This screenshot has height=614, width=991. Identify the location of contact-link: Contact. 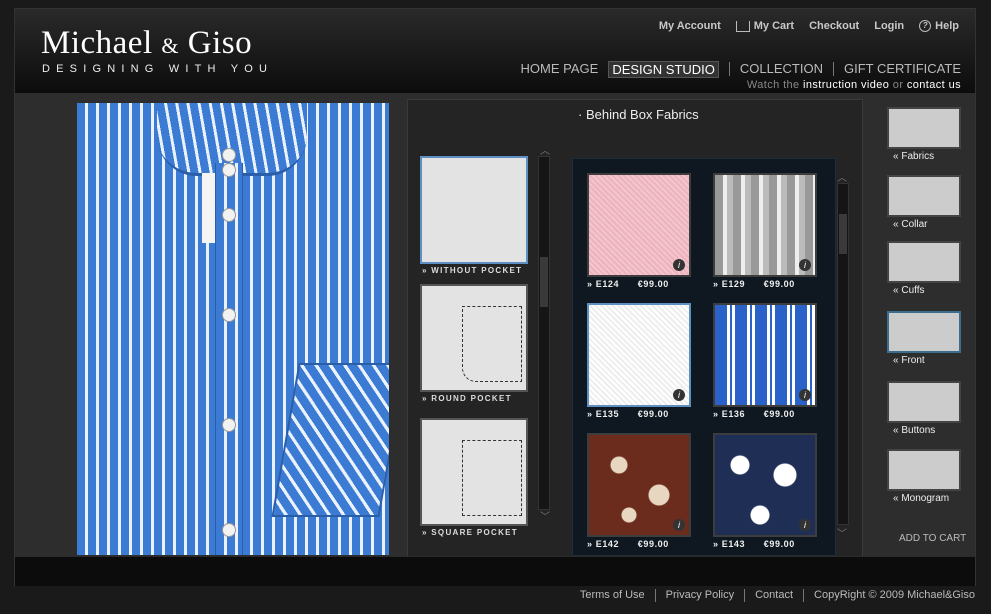
(774, 595).